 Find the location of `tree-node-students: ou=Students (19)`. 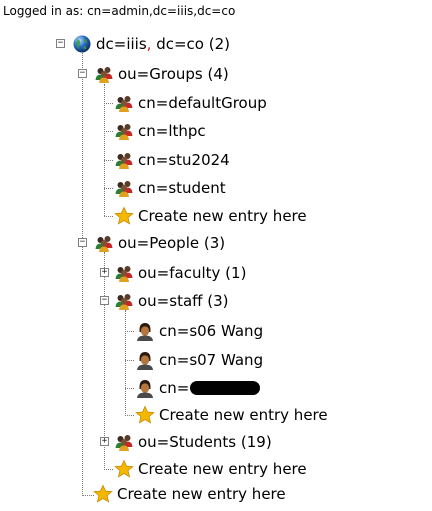

tree-node-students: ou=Students (19) is located at coordinates (193, 442).